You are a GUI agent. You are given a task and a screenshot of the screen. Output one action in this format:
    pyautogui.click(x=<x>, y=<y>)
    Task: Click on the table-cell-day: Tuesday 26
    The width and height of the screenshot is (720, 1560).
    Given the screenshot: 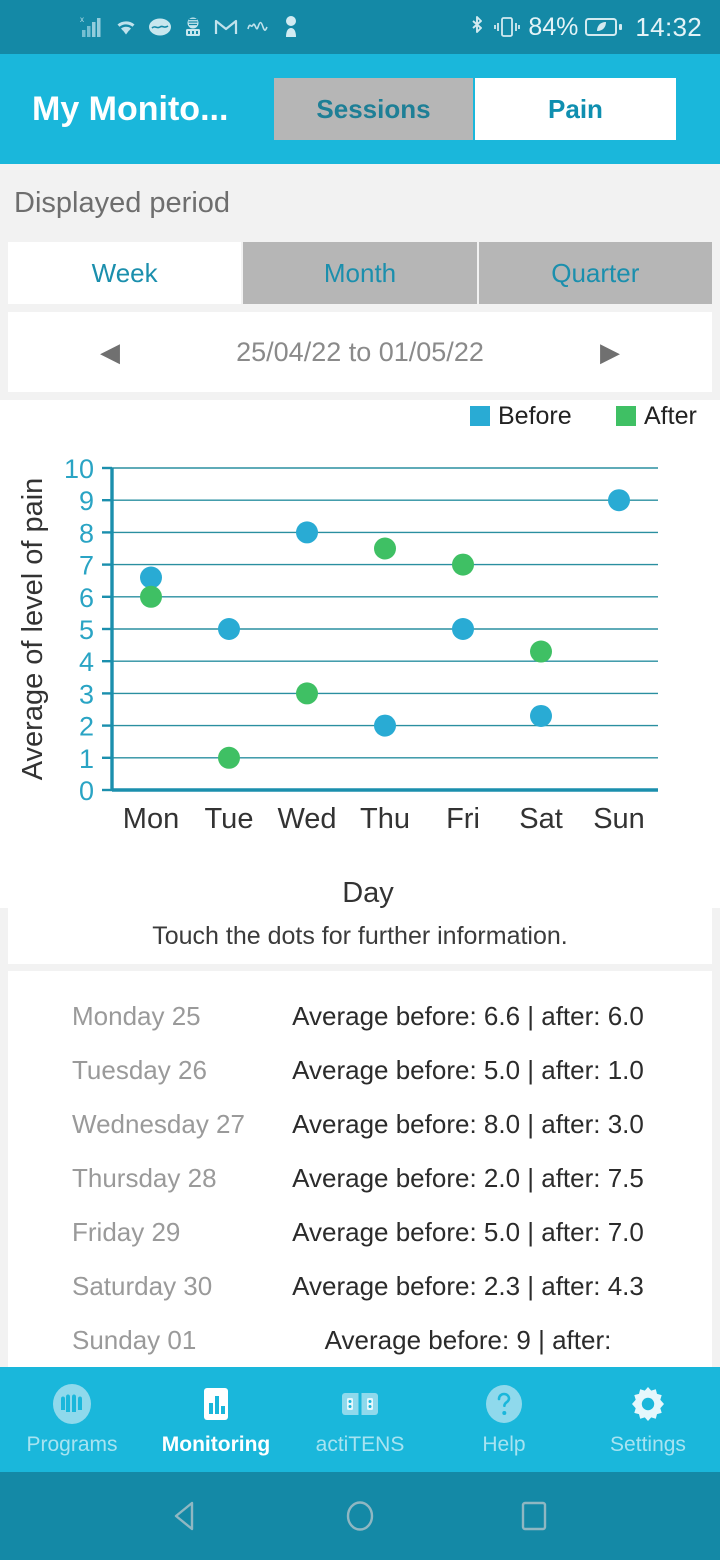 What is the action you would take?
    pyautogui.click(x=139, y=1069)
    